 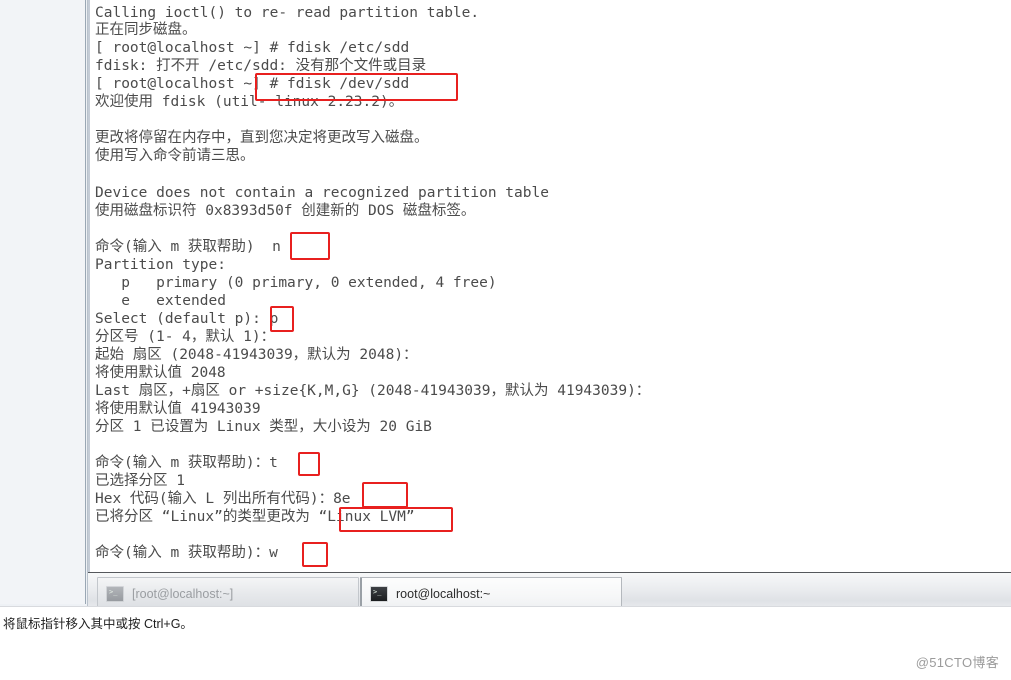 What do you see at coordinates (140, 481) in the screenshot?
I see `terminal-line: 已选择分区 1` at bounding box center [140, 481].